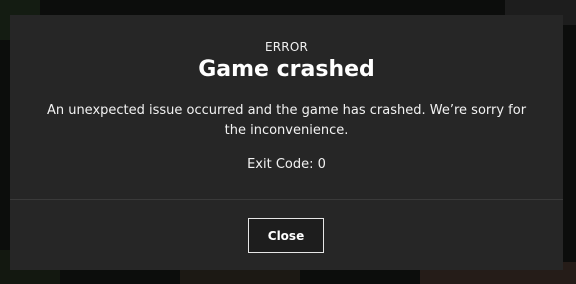  Describe the element at coordinates (286, 199) in the screenshot. I see `dialog-divider` at that location.